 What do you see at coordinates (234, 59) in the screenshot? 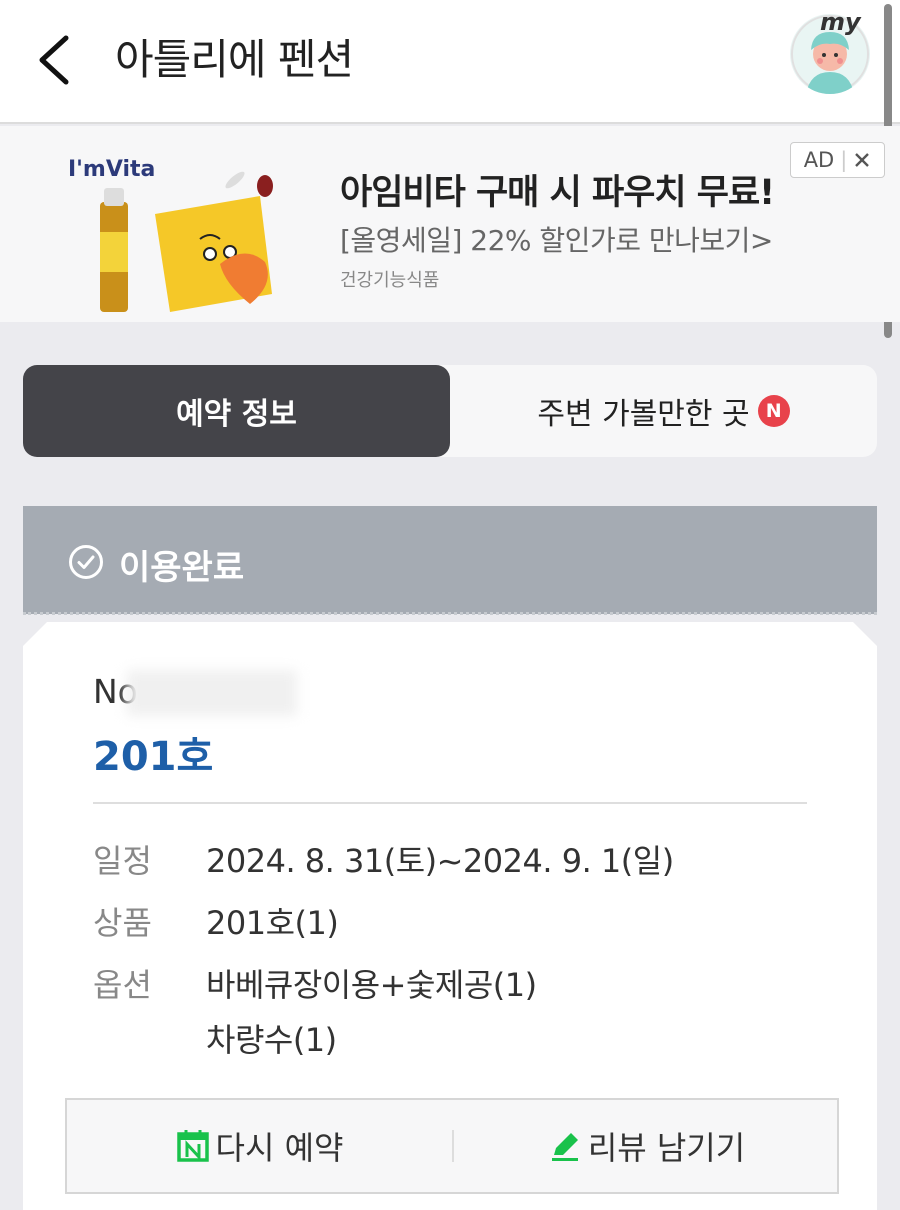
I see `page-title: 아틀리에 펜션` at bounding box center [234, 59].